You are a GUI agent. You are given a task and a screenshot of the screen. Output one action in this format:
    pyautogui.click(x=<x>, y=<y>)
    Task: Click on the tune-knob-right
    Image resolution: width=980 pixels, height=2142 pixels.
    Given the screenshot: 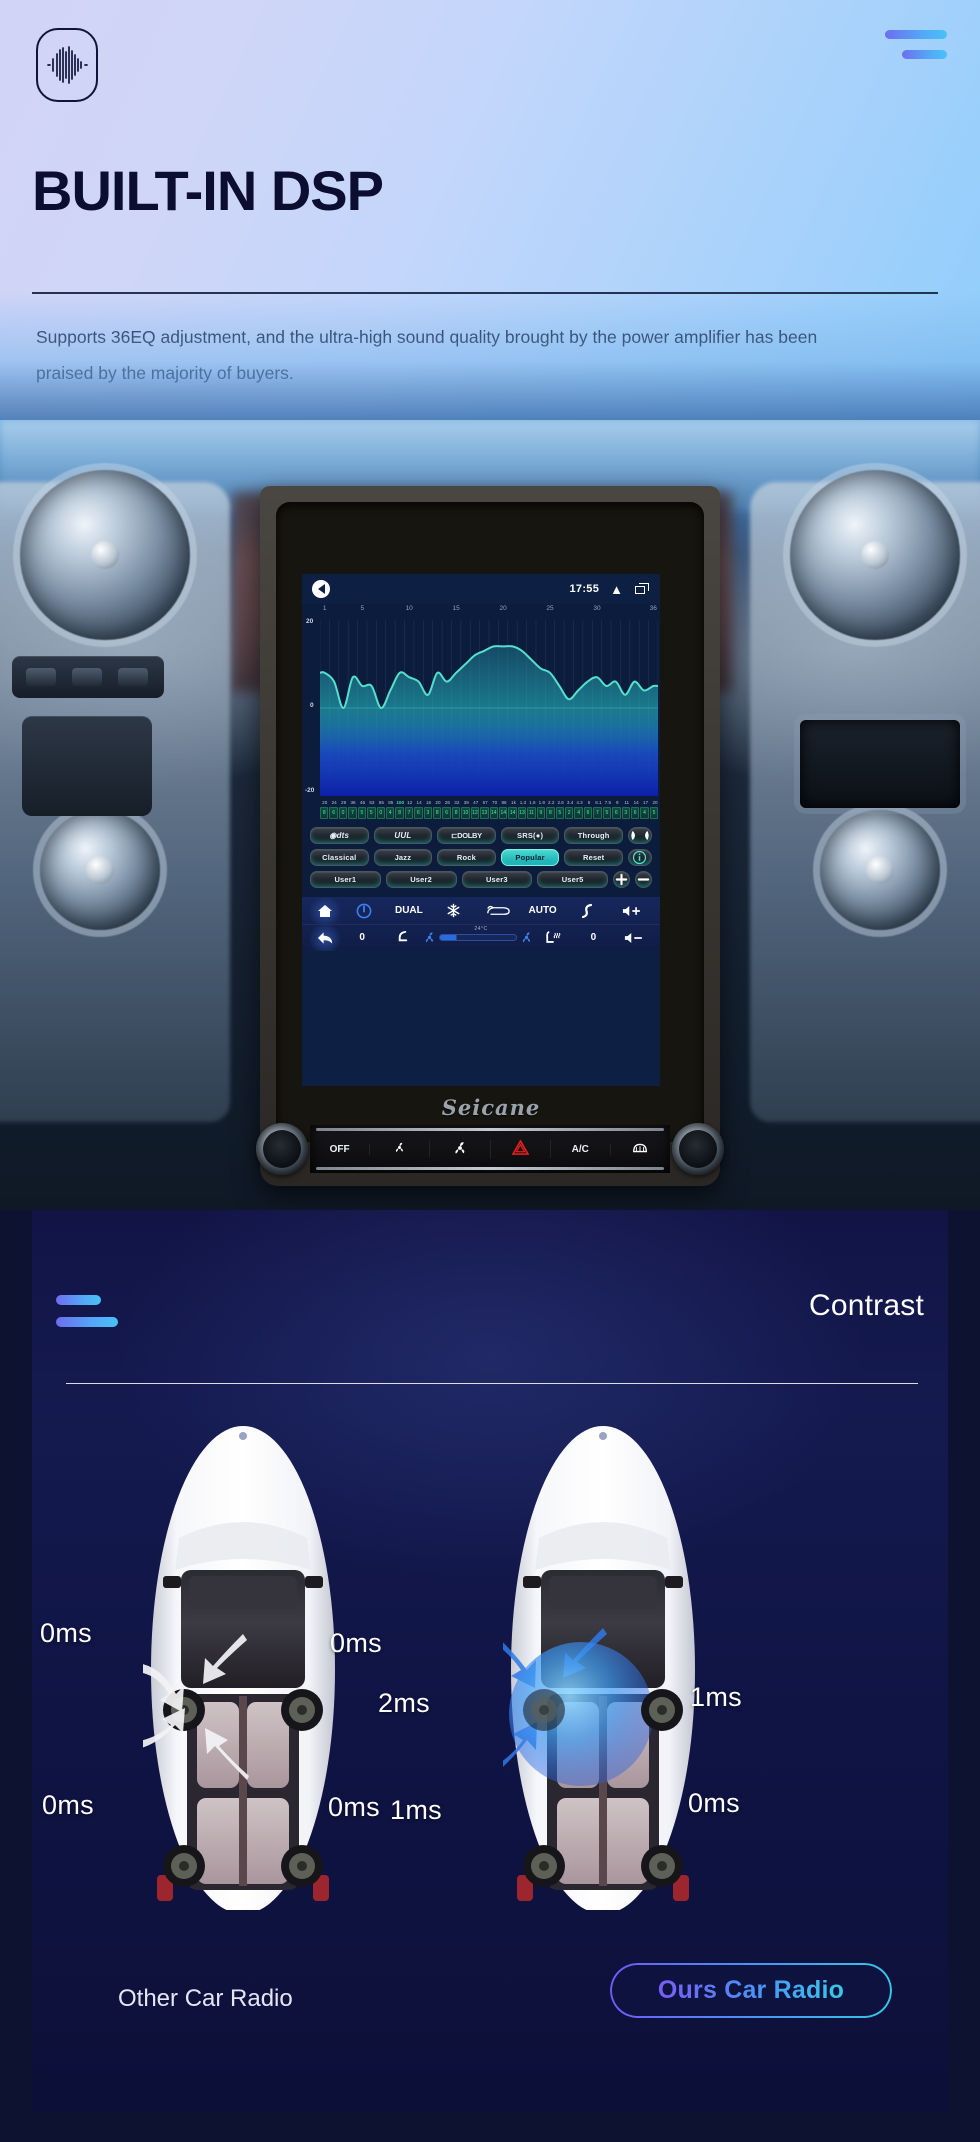 What is the action you would take?
    pyautogui.click(x=698, y=1149)
    